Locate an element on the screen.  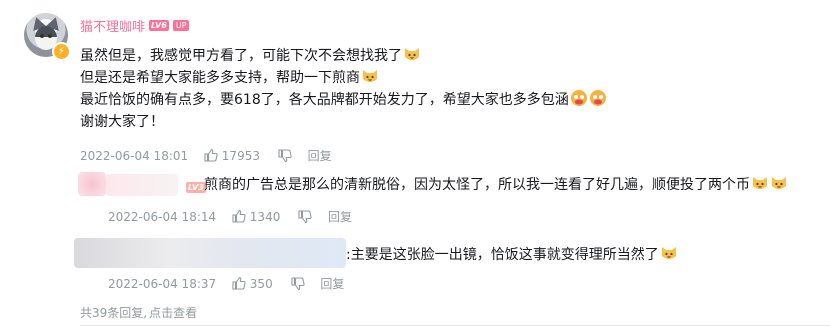
reply-date: 2022-06-04 18:37 is located at coordinates (162, 284).